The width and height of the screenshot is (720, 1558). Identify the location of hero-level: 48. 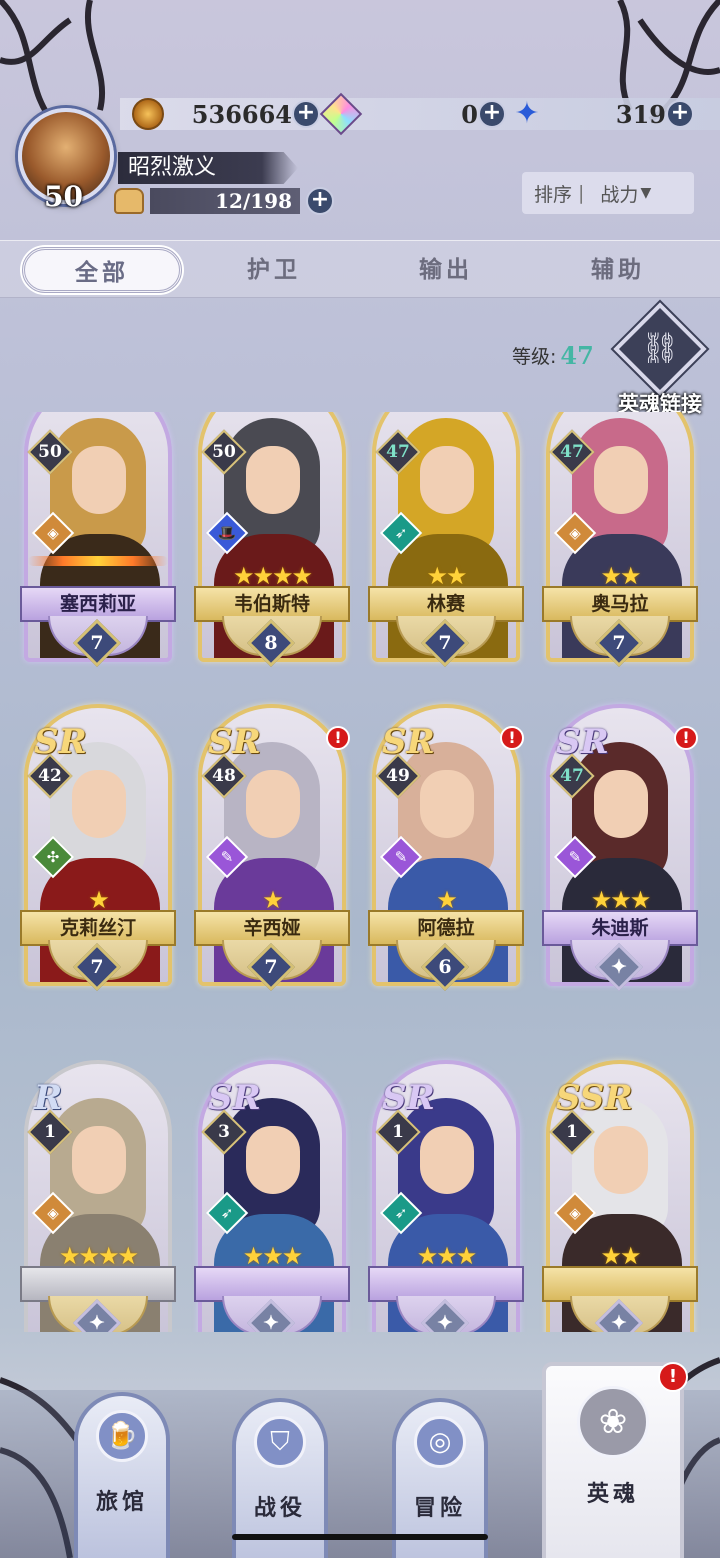
(224, 776).